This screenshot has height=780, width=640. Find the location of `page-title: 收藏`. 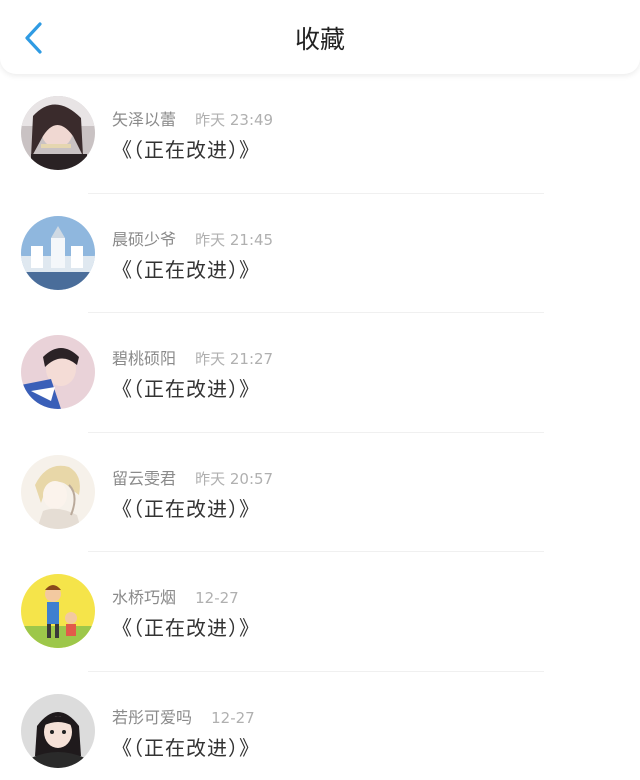

page-title: 收藏 is located at coordinates (319, 39).